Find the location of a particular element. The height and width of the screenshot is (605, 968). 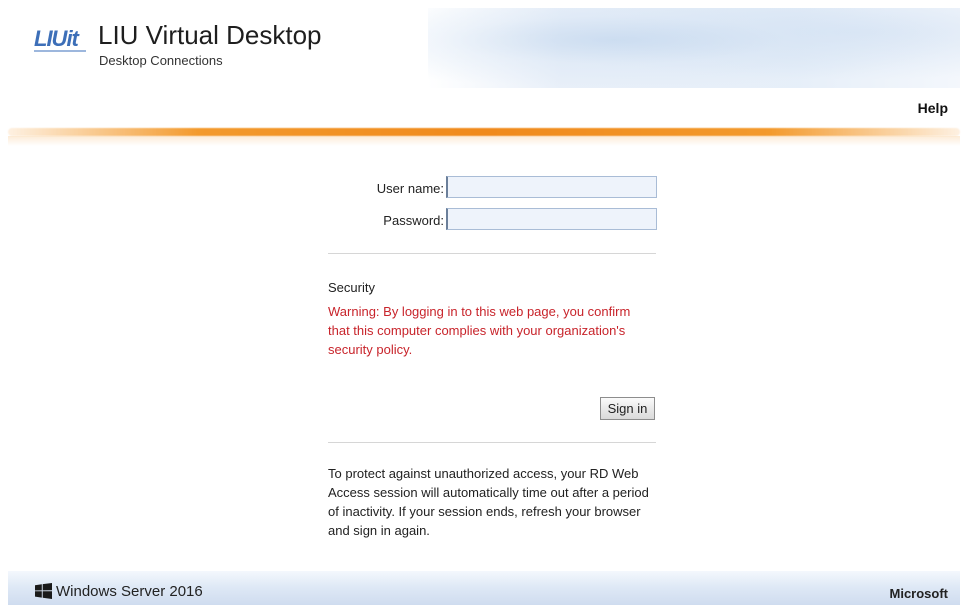

logo-text: LIUit is located at coordinates (56, 38).